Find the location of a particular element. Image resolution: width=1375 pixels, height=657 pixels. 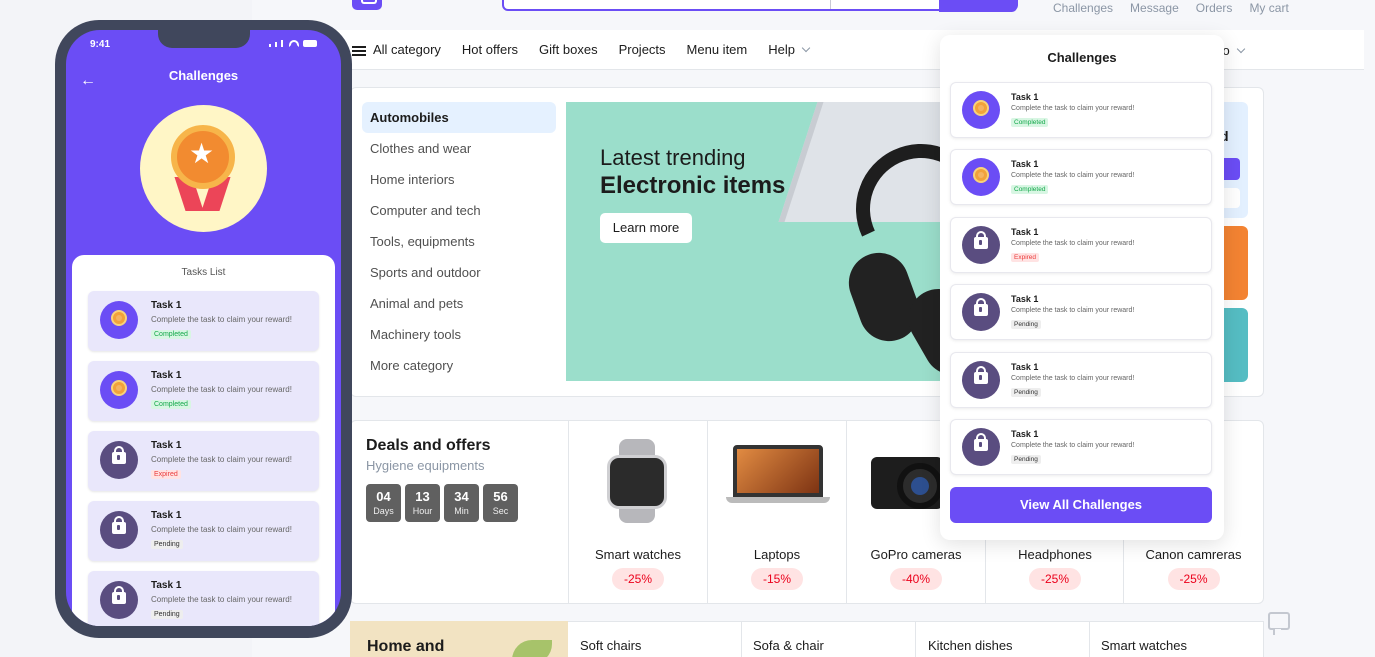

chat-icon is located at coordinates (1279, 623).